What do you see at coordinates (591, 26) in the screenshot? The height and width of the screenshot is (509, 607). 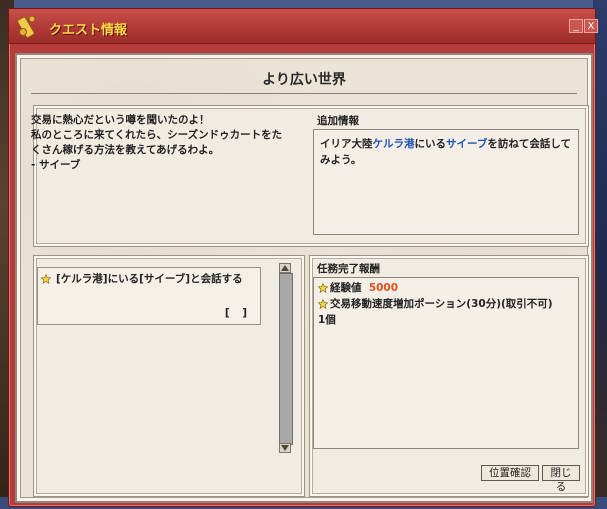 I see `close-window-button: X` at bounding box center [591, 26].